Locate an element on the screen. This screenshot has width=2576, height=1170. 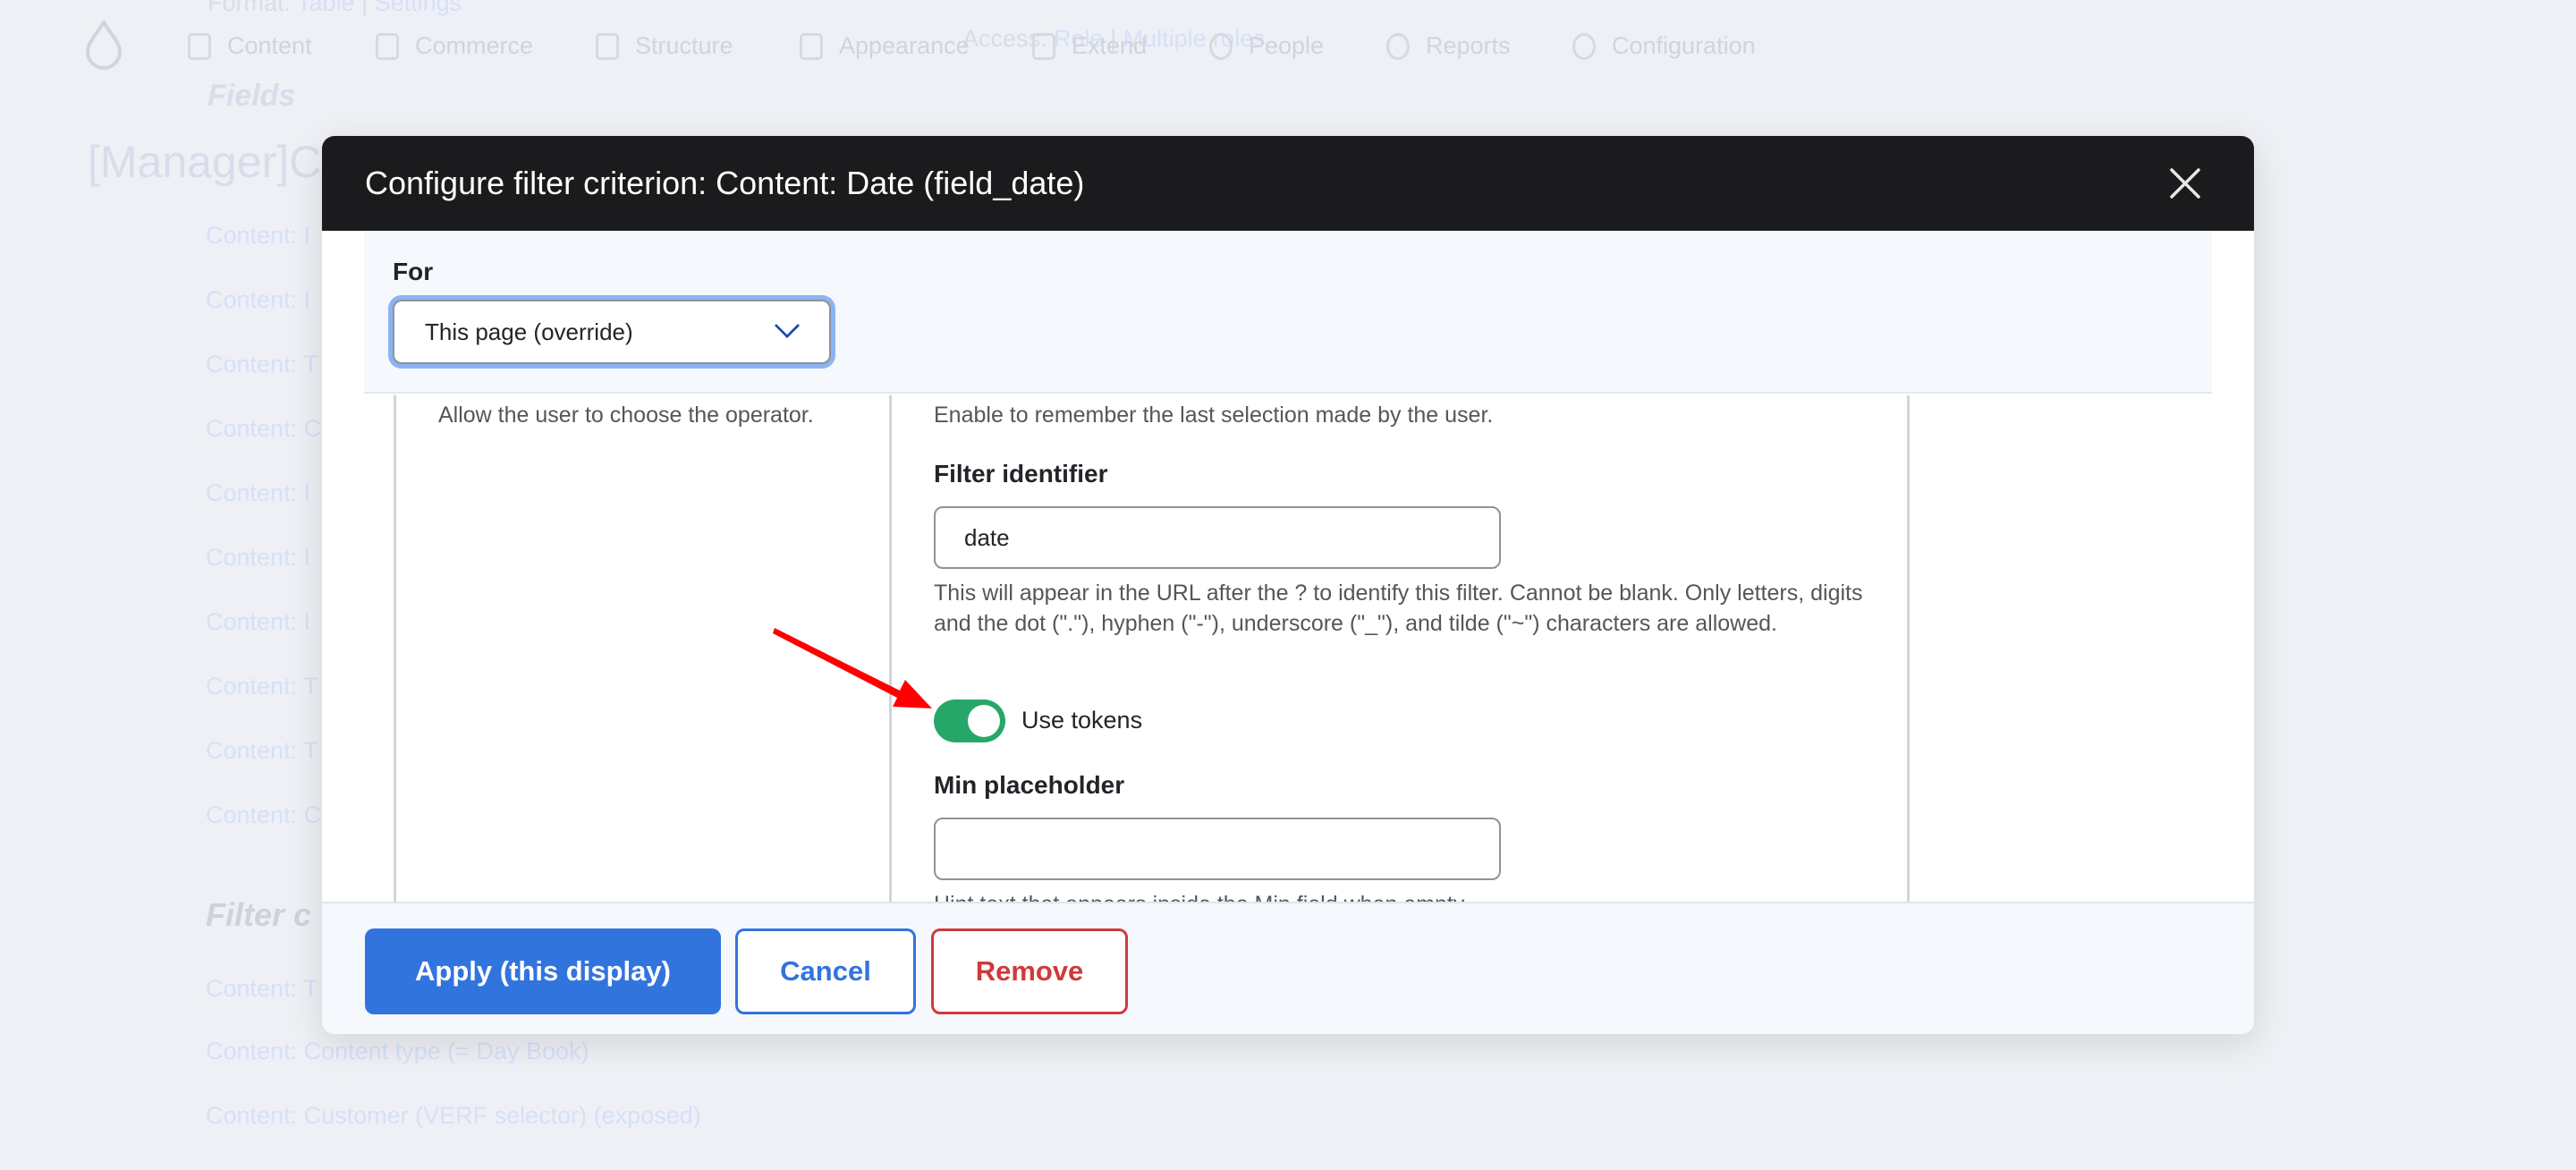
annotation-arrow-icon is located at coordinates (852, 668).